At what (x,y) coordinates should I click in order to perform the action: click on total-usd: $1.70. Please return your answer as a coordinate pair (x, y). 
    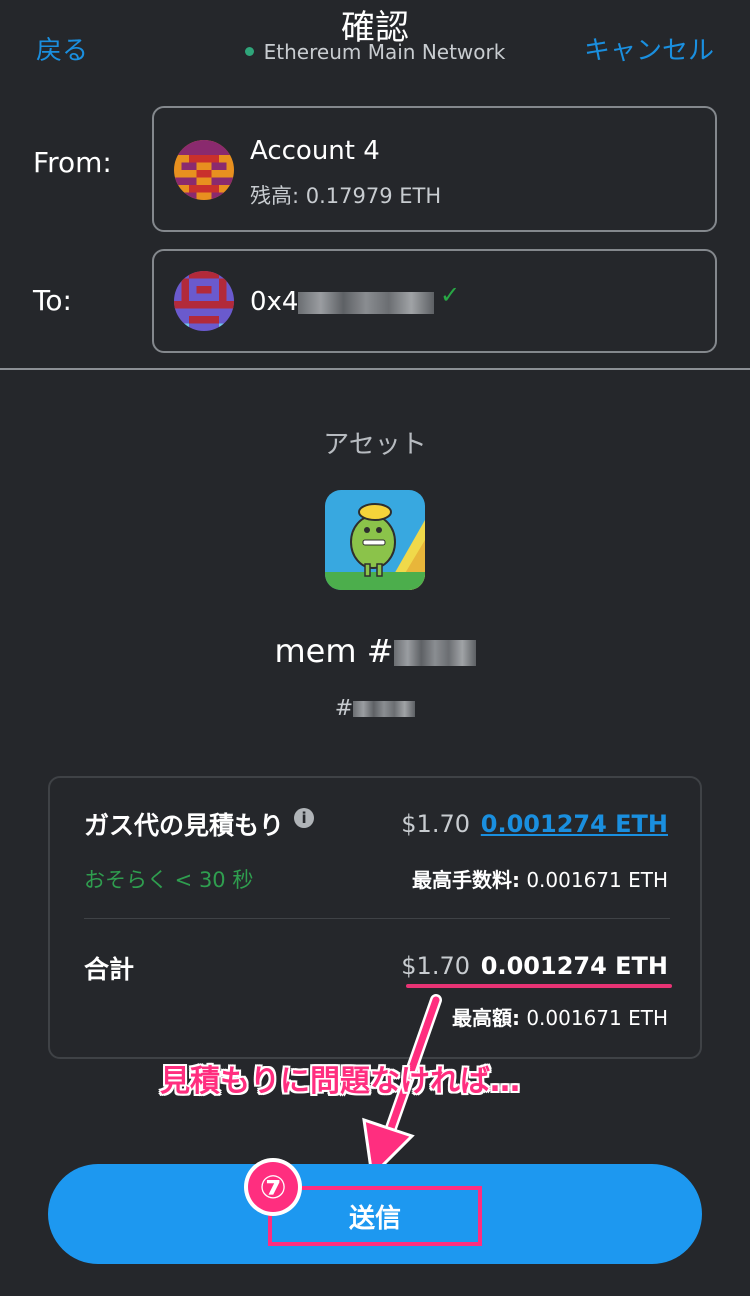
    Looking at the image, I should click on (435, 966).